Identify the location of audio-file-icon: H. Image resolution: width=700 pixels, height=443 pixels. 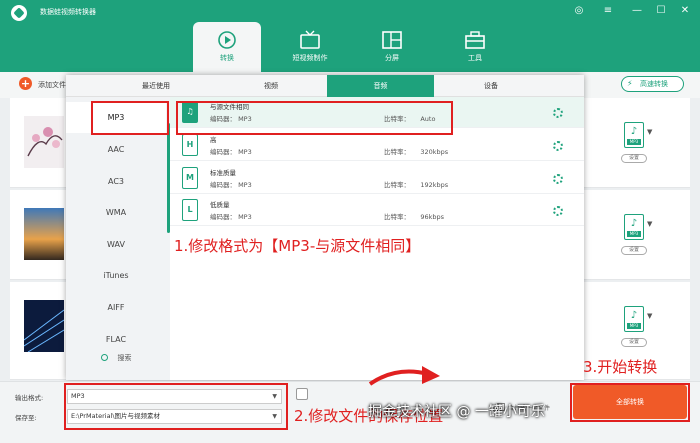
(190, 145).